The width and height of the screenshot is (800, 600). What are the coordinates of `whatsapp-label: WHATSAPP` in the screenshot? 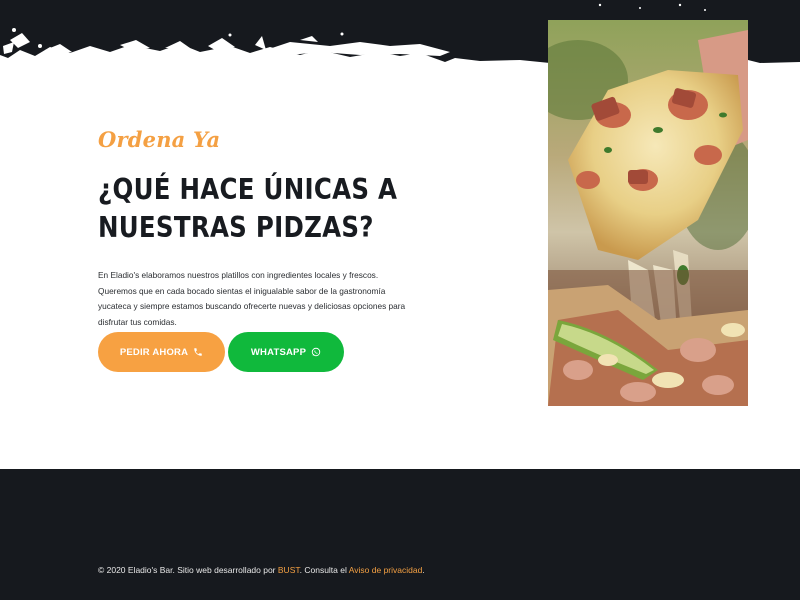 It's located at (278, 352).